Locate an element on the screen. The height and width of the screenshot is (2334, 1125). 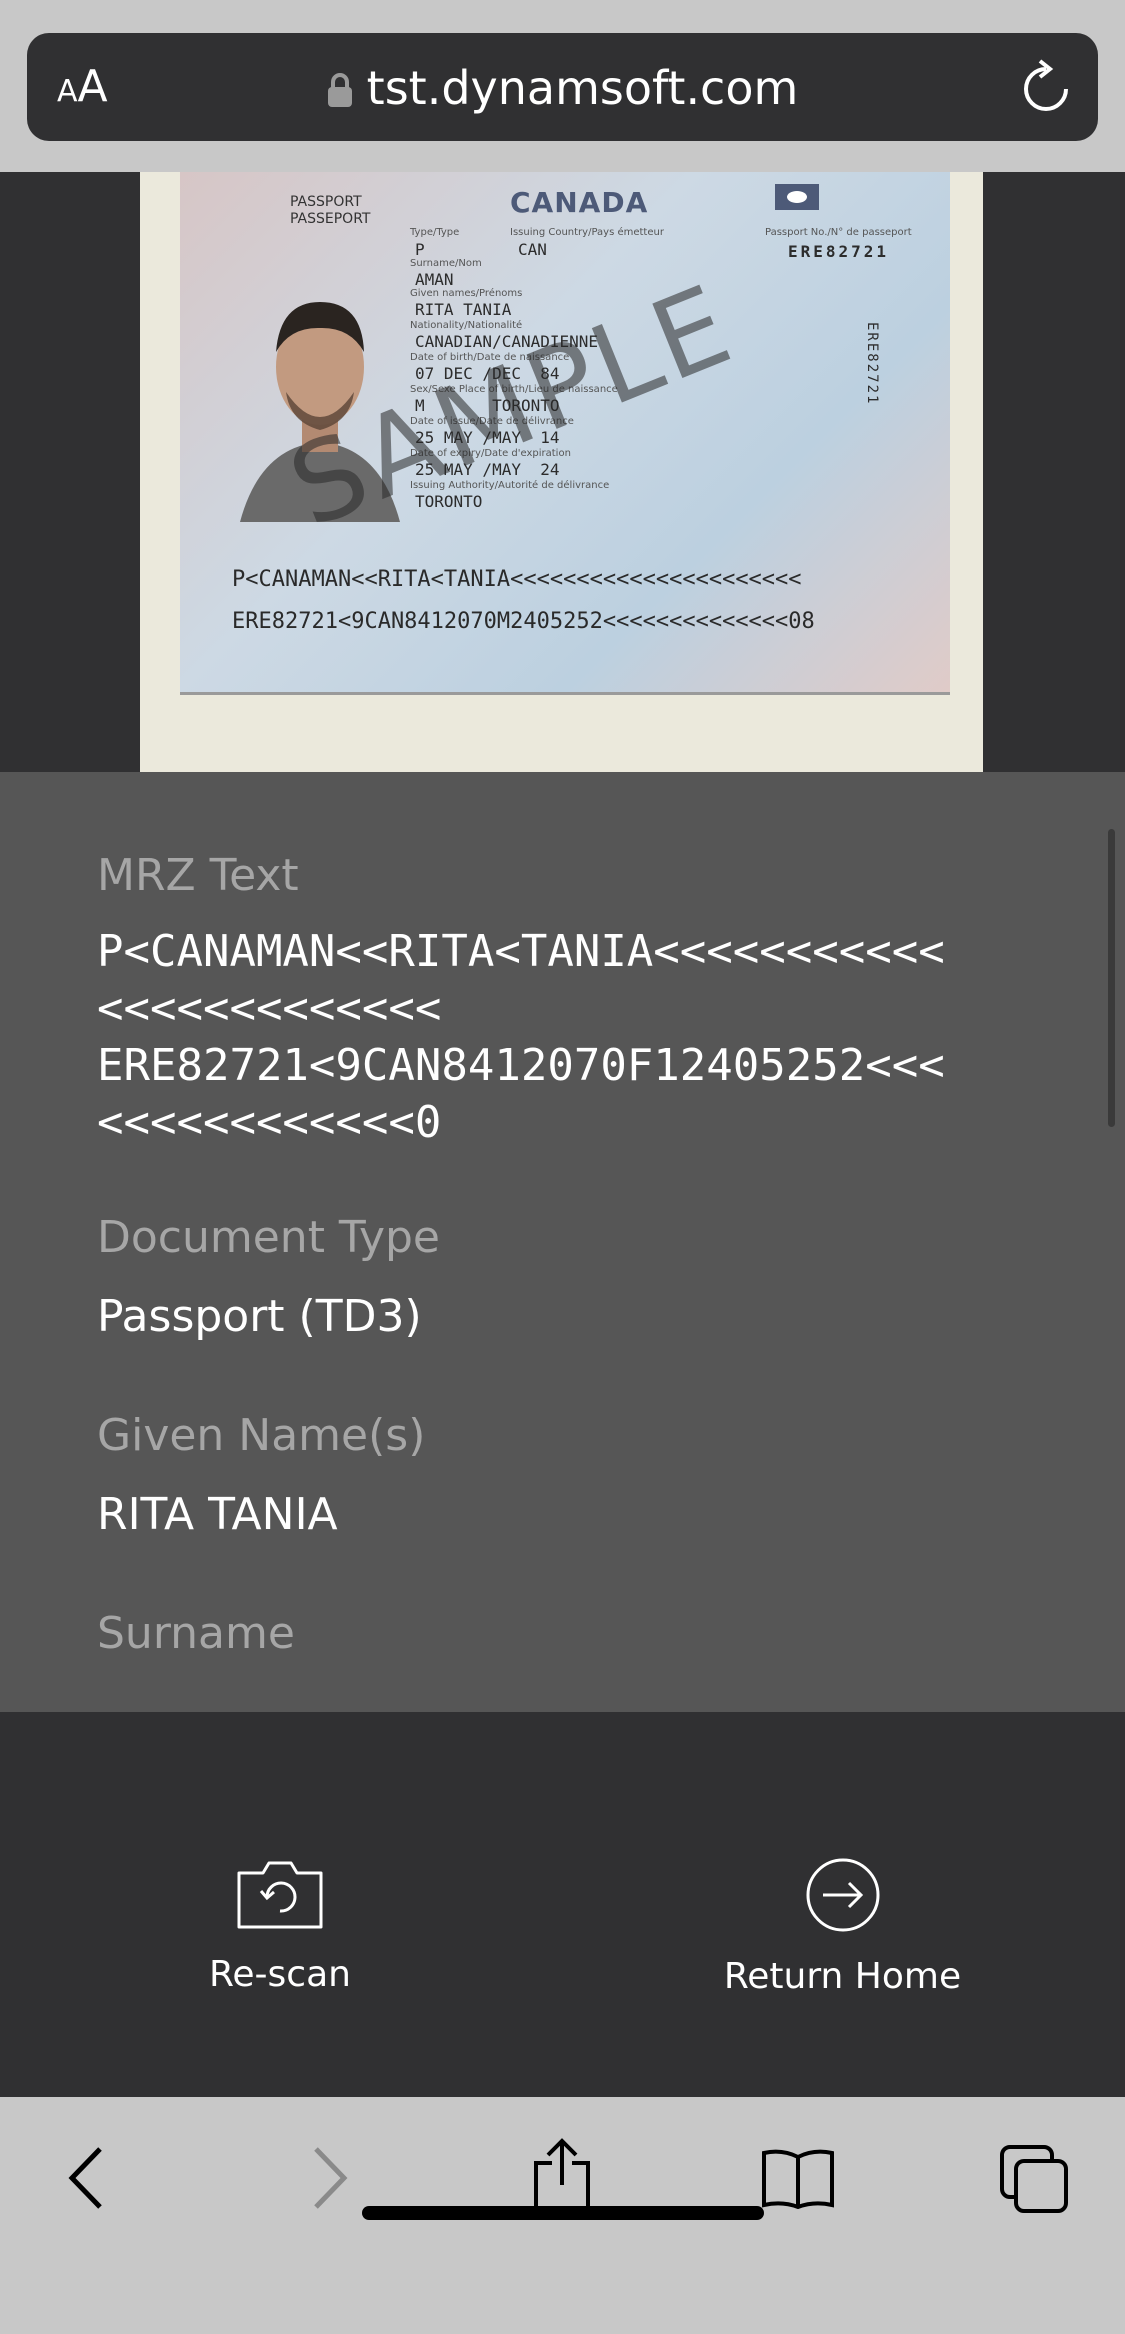
passno-value: ERE82721 is located at coordinates (839, 251).